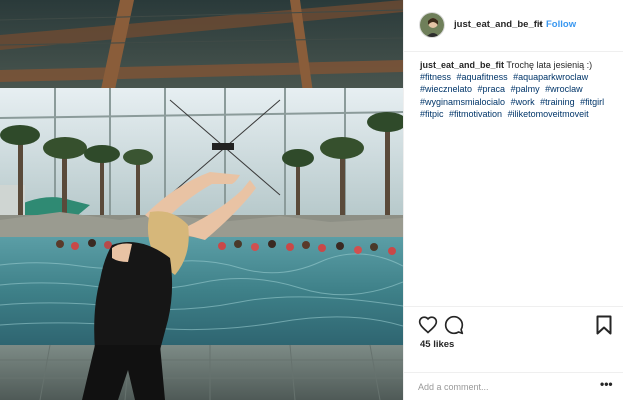 This screenshot has height=400, width=623. Describe the element at coordinates (550, 77) in the screenshot. I see `hashtag-link: #aquaparkwroclaw` at that location.